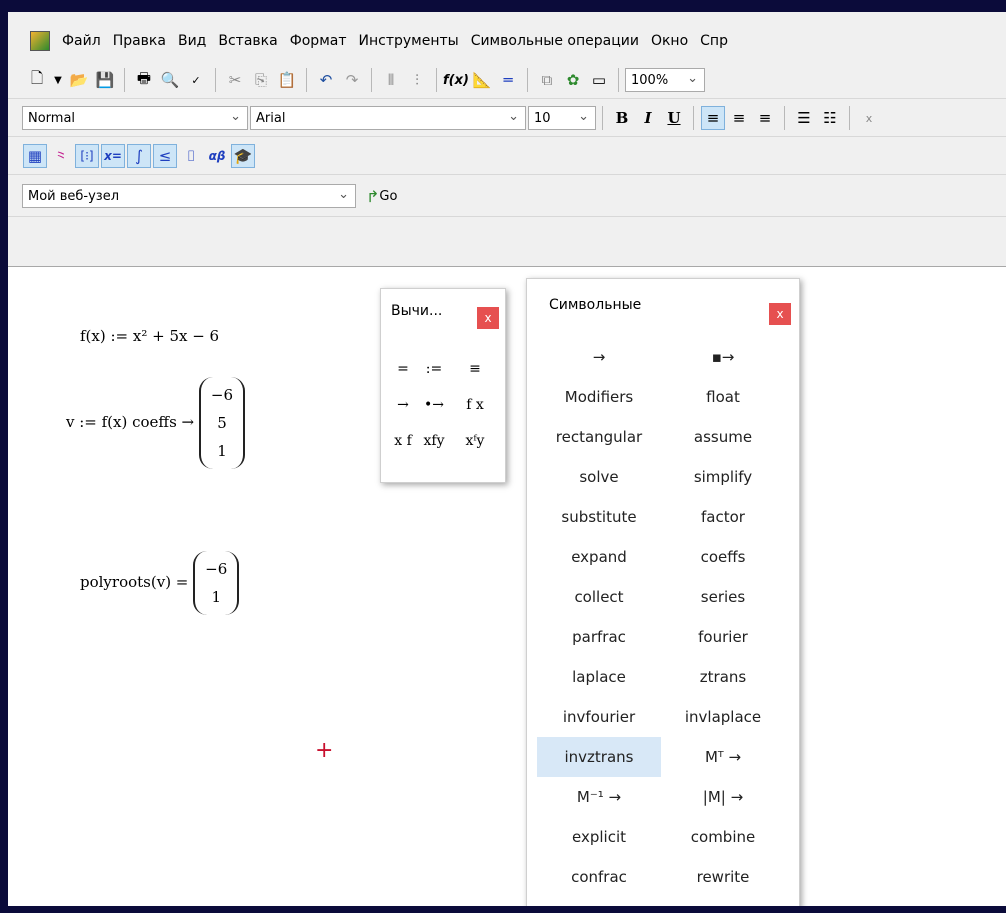 This screenshot has width=1006, height=913. I want to click on symbolic-button: collect, so click(599, 597).